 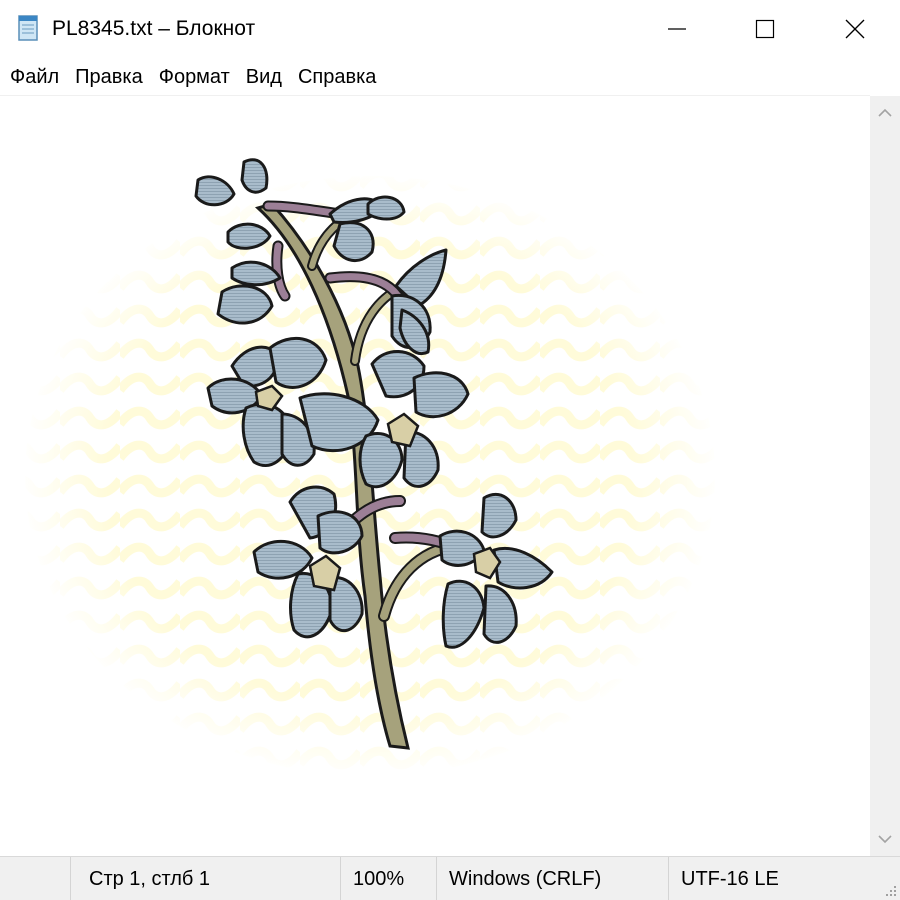 I want to click on encoding: UTF-16 LE, so click(x=768, y=878).